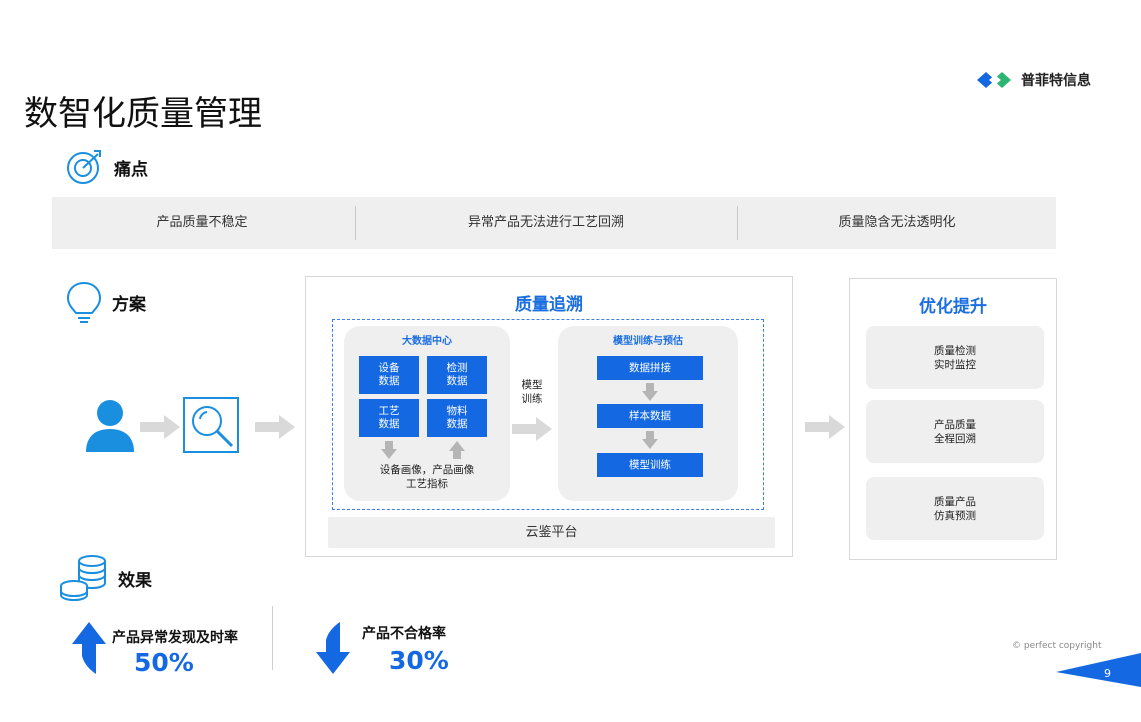 The height and width of the screenshot is (722, 1141). I want to click on solution-section-label: 方案, so click(129, 304).